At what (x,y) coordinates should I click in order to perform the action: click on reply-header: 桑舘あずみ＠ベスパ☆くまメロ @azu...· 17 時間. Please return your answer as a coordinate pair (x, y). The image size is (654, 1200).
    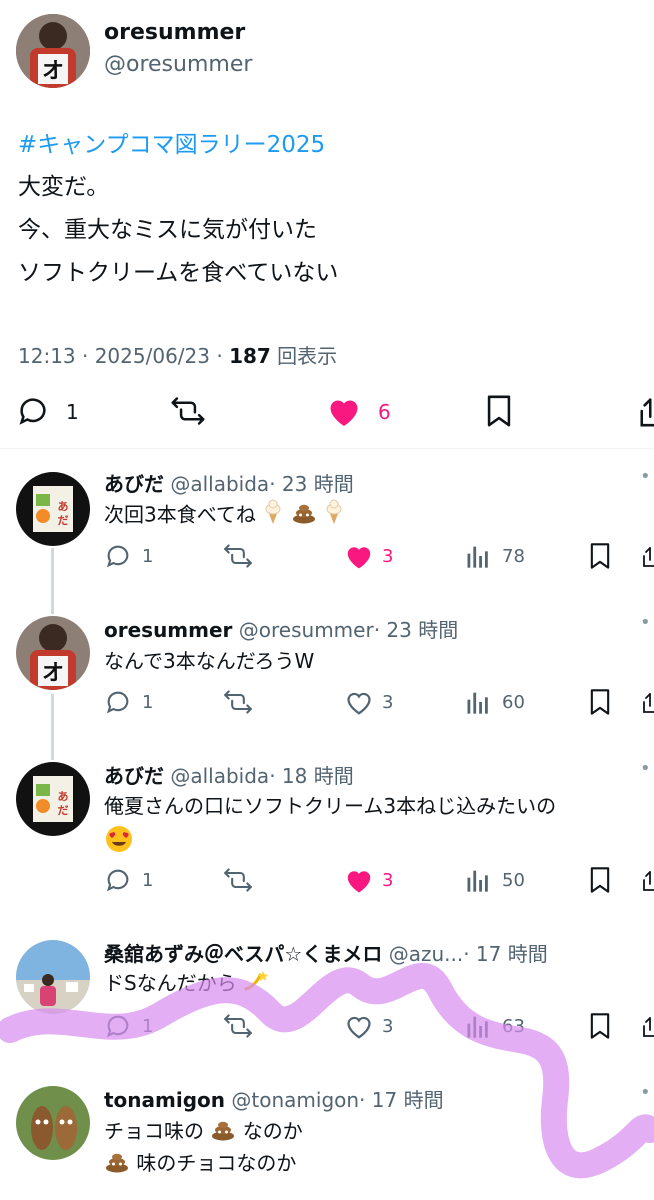
    Looking at the image, I should click on (326, 952).